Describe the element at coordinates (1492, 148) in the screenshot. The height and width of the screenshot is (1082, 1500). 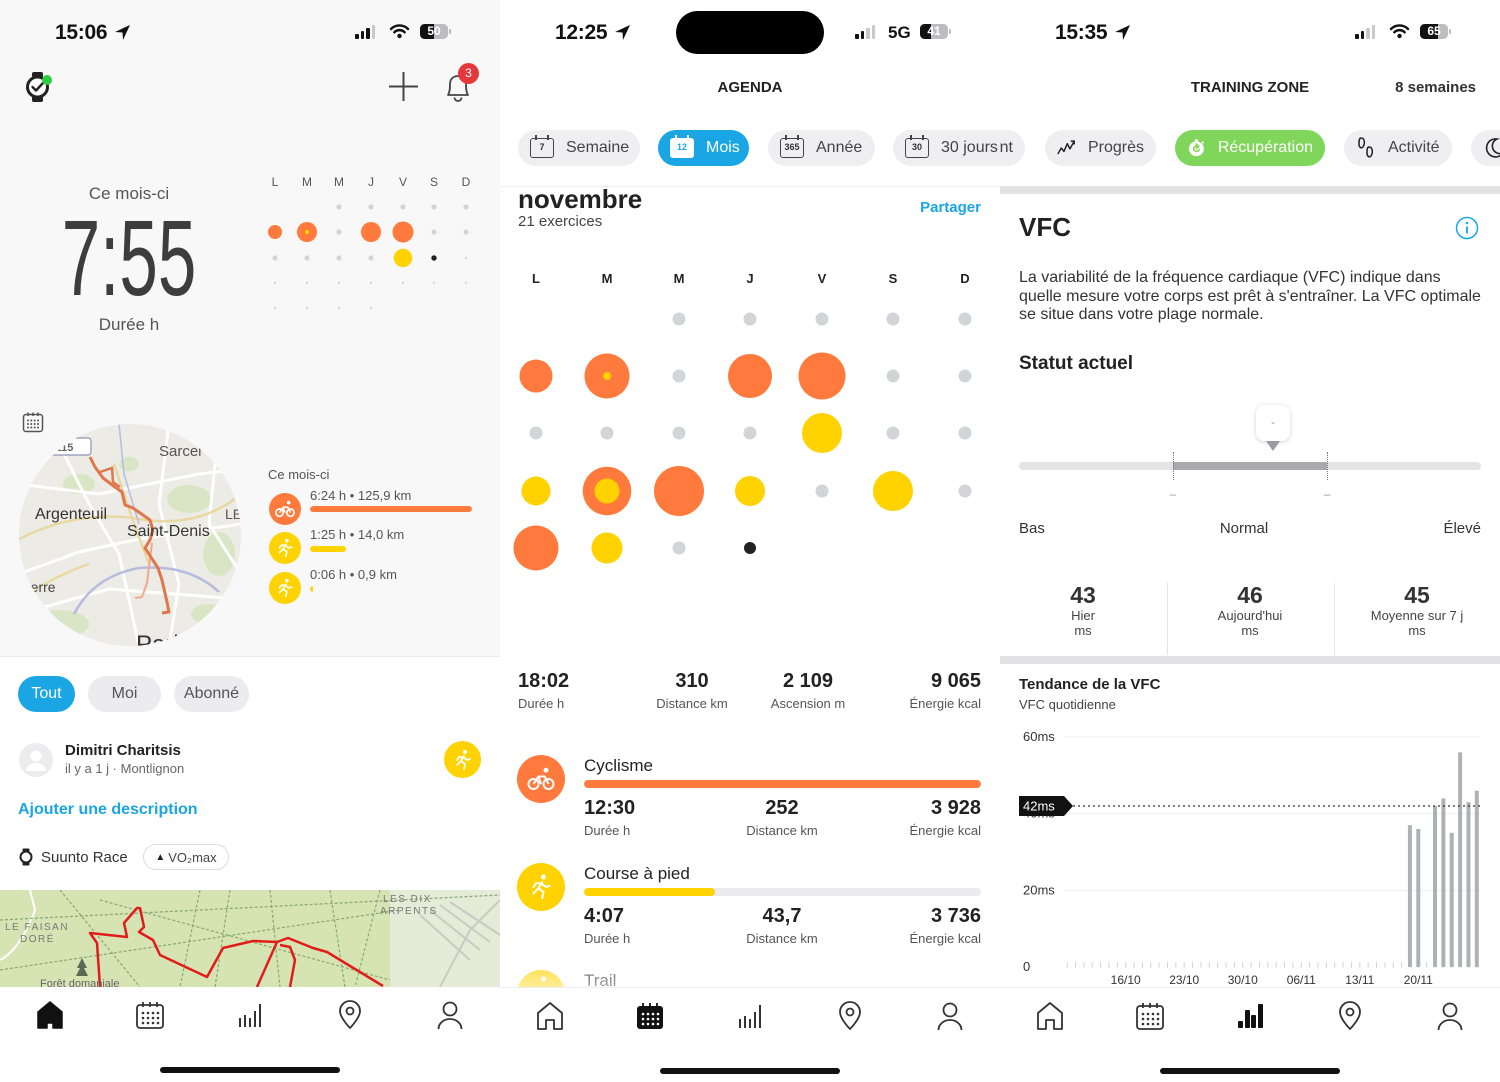
I see `moon-icon` at that location.